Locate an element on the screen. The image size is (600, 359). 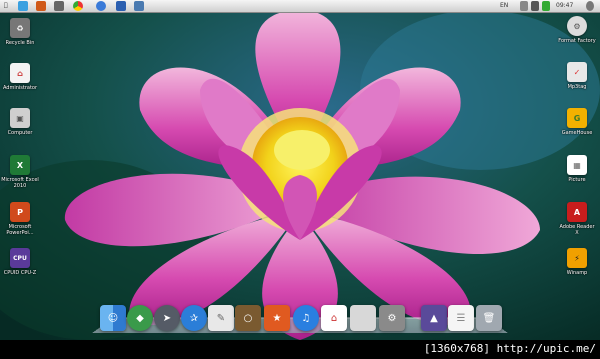
desktop-icon-format-factory: ⚙ Format Factory is located at coordinates (577, 30).